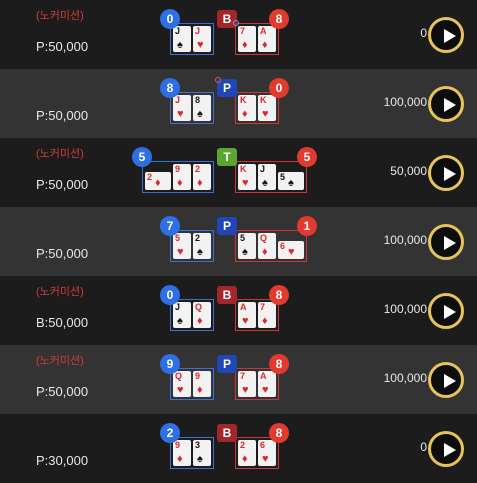 The height and width of the screenshot is (483, 477). Describe the element at coordinates (307, 157) in the screenshot. I see `banker-score-badge: 5` at that location.